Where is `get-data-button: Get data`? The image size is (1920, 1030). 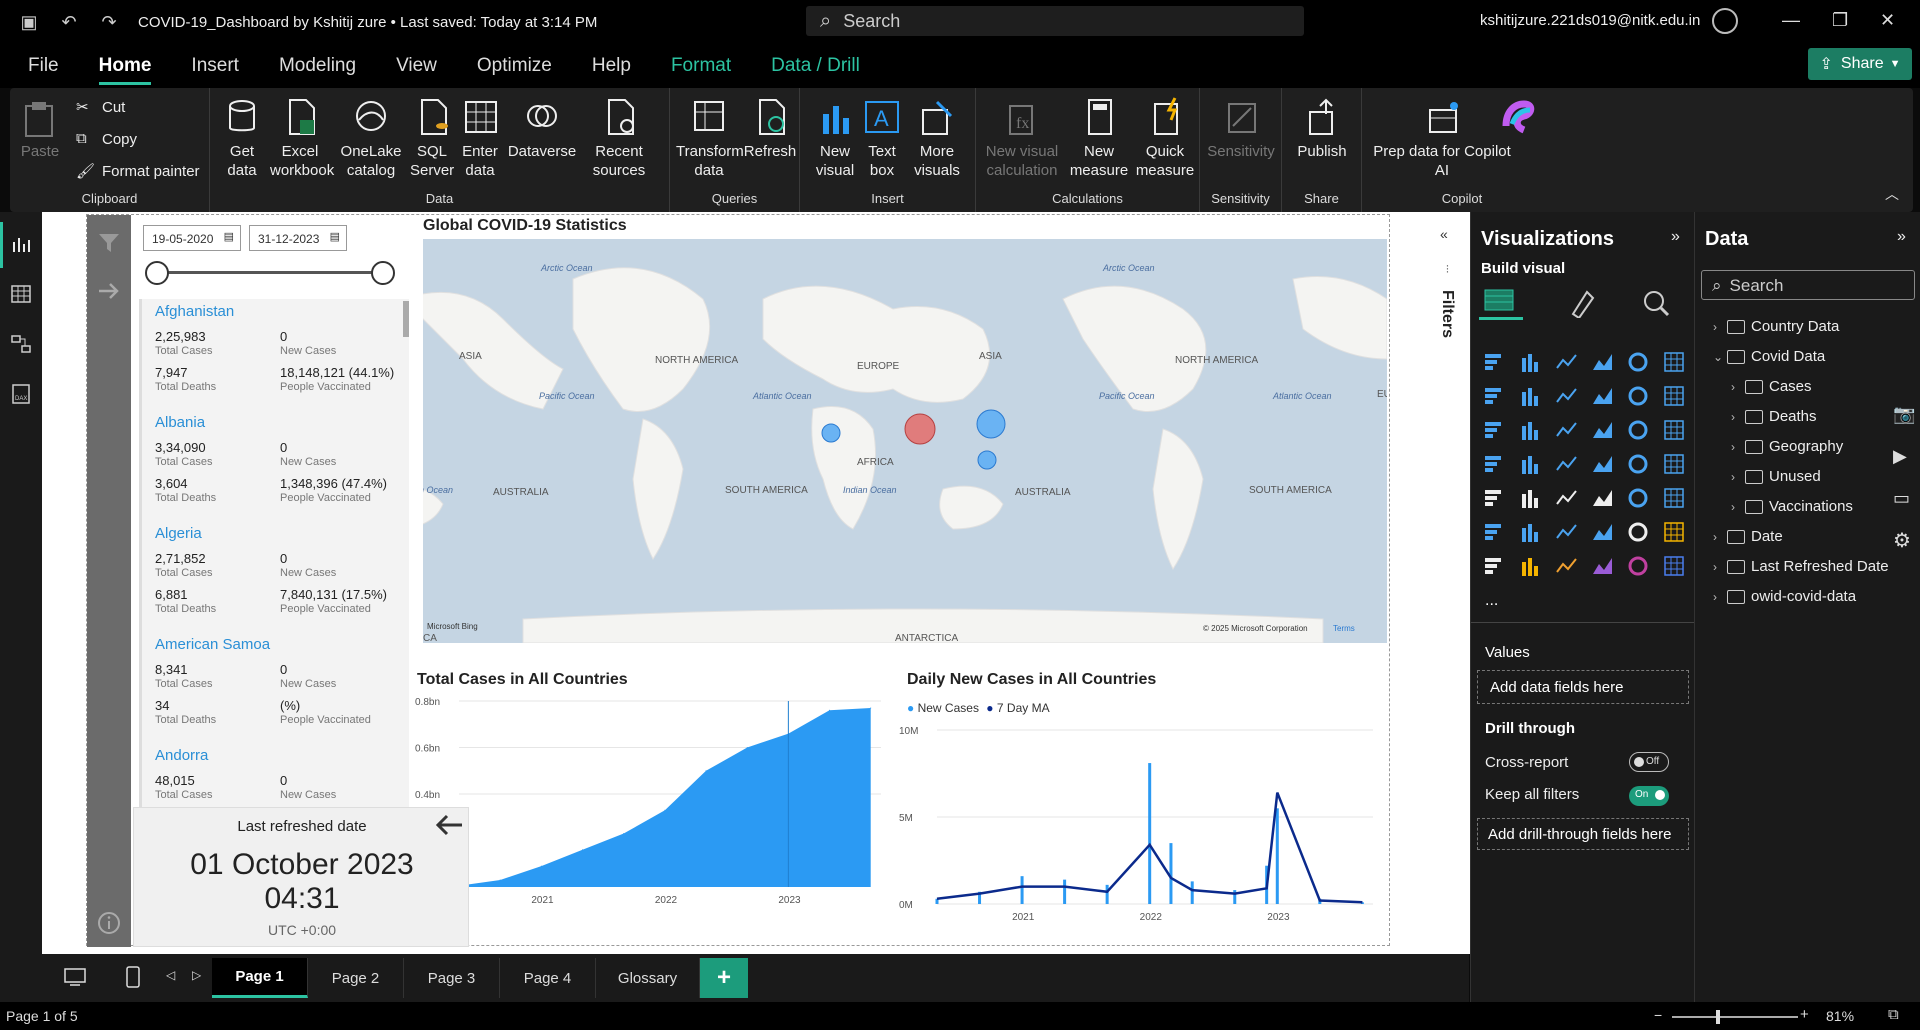
get-data-button: Get data is located at coordinates (242, 138).